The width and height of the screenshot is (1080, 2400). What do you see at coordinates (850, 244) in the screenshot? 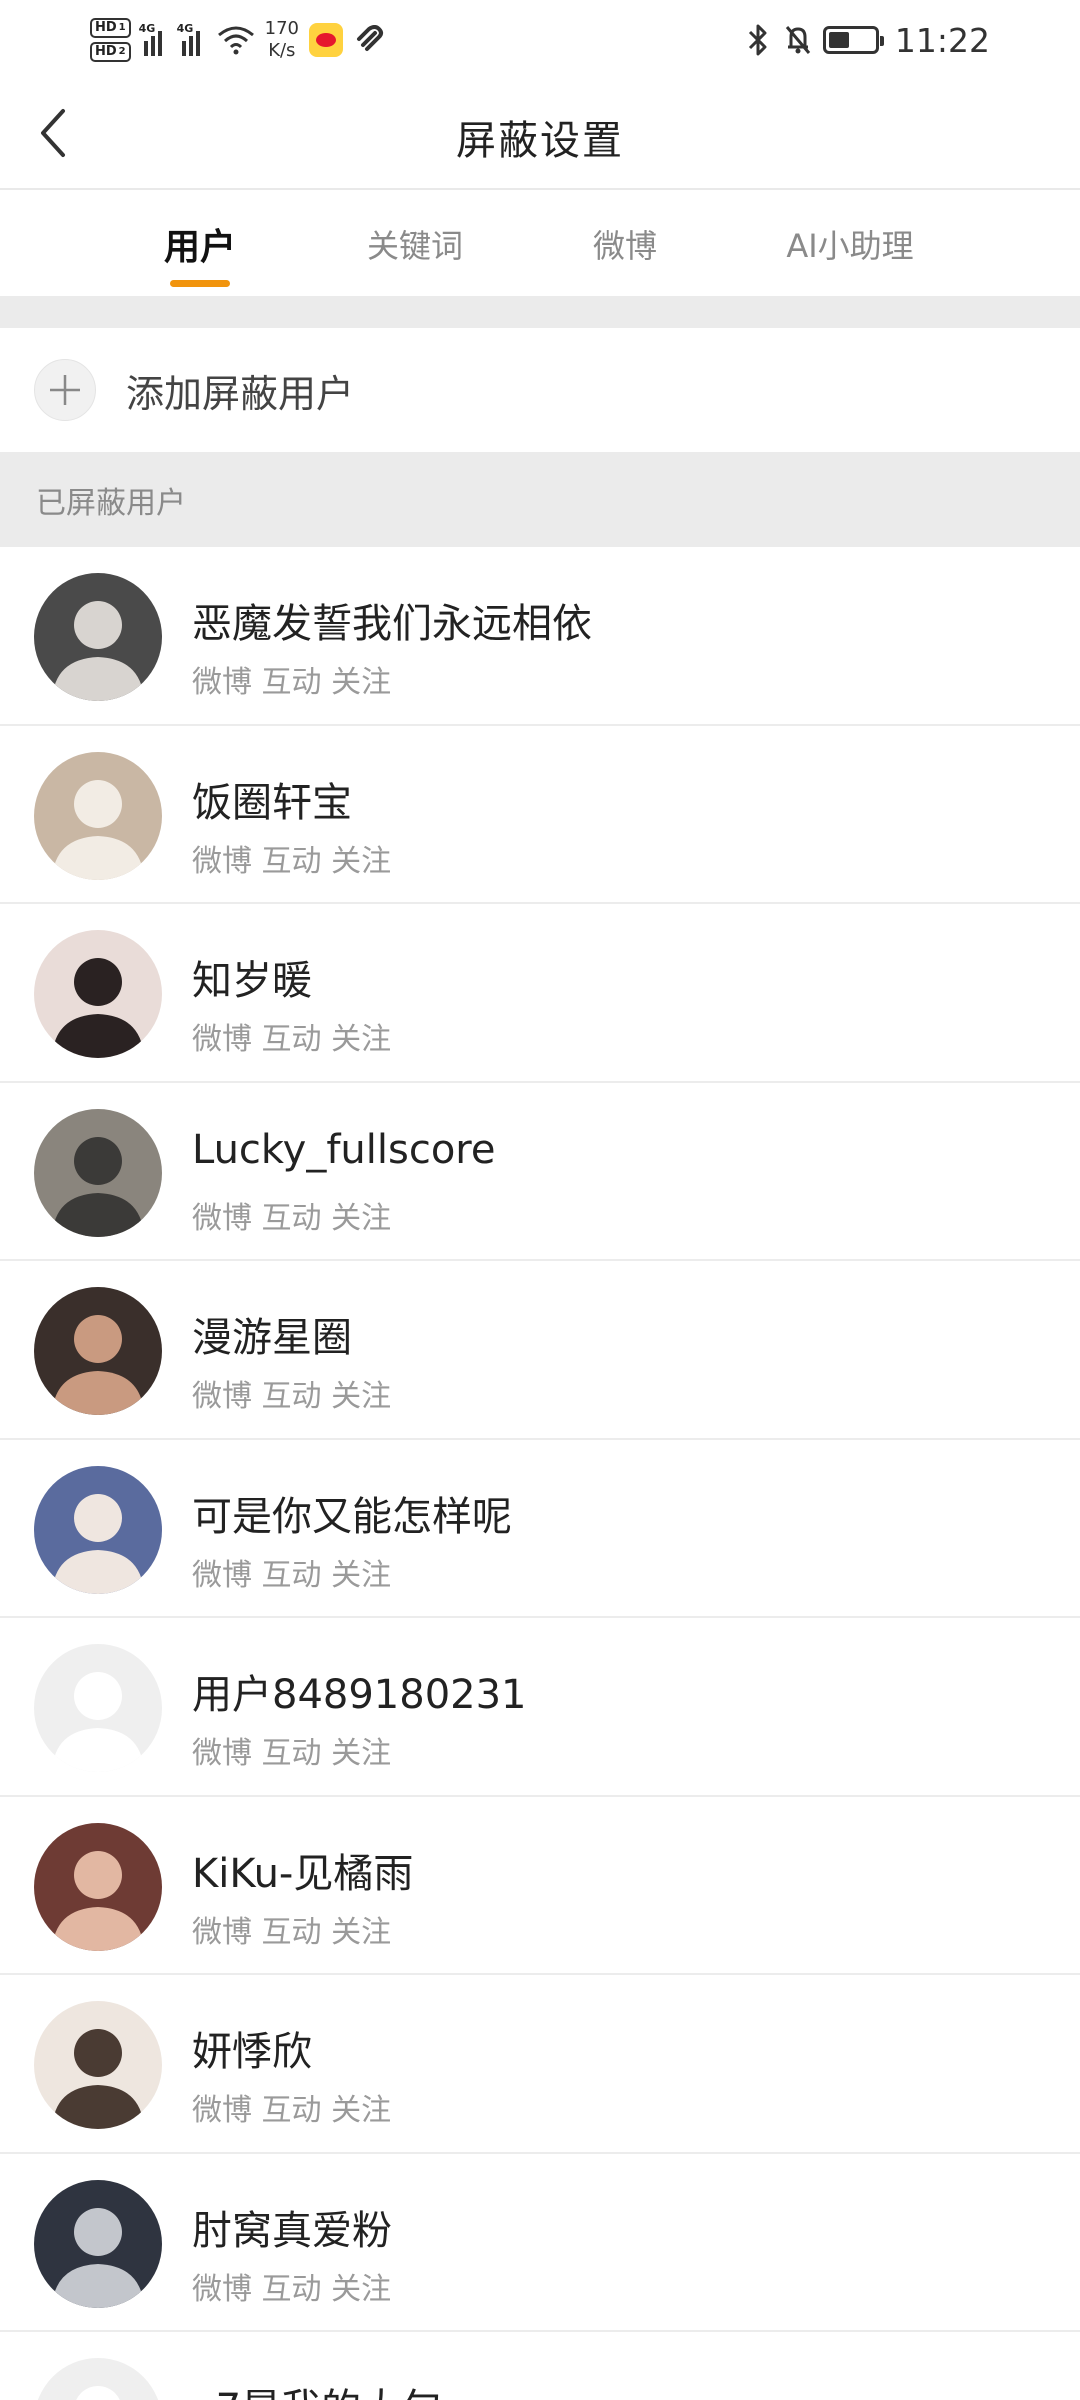
I see `tab-ai-assistant: AI小助理` at bounding box center [850, 244].